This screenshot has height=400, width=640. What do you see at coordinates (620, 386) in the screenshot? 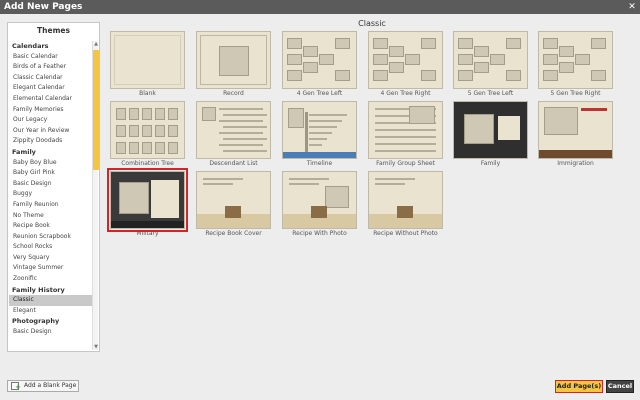
I see `cancel-button: Cancel` at bounding box center [620, 386].